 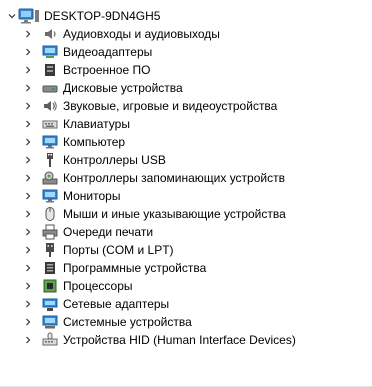 I want to click on tree-item-label: Дисковые устройства, so click(x=123, y=88).